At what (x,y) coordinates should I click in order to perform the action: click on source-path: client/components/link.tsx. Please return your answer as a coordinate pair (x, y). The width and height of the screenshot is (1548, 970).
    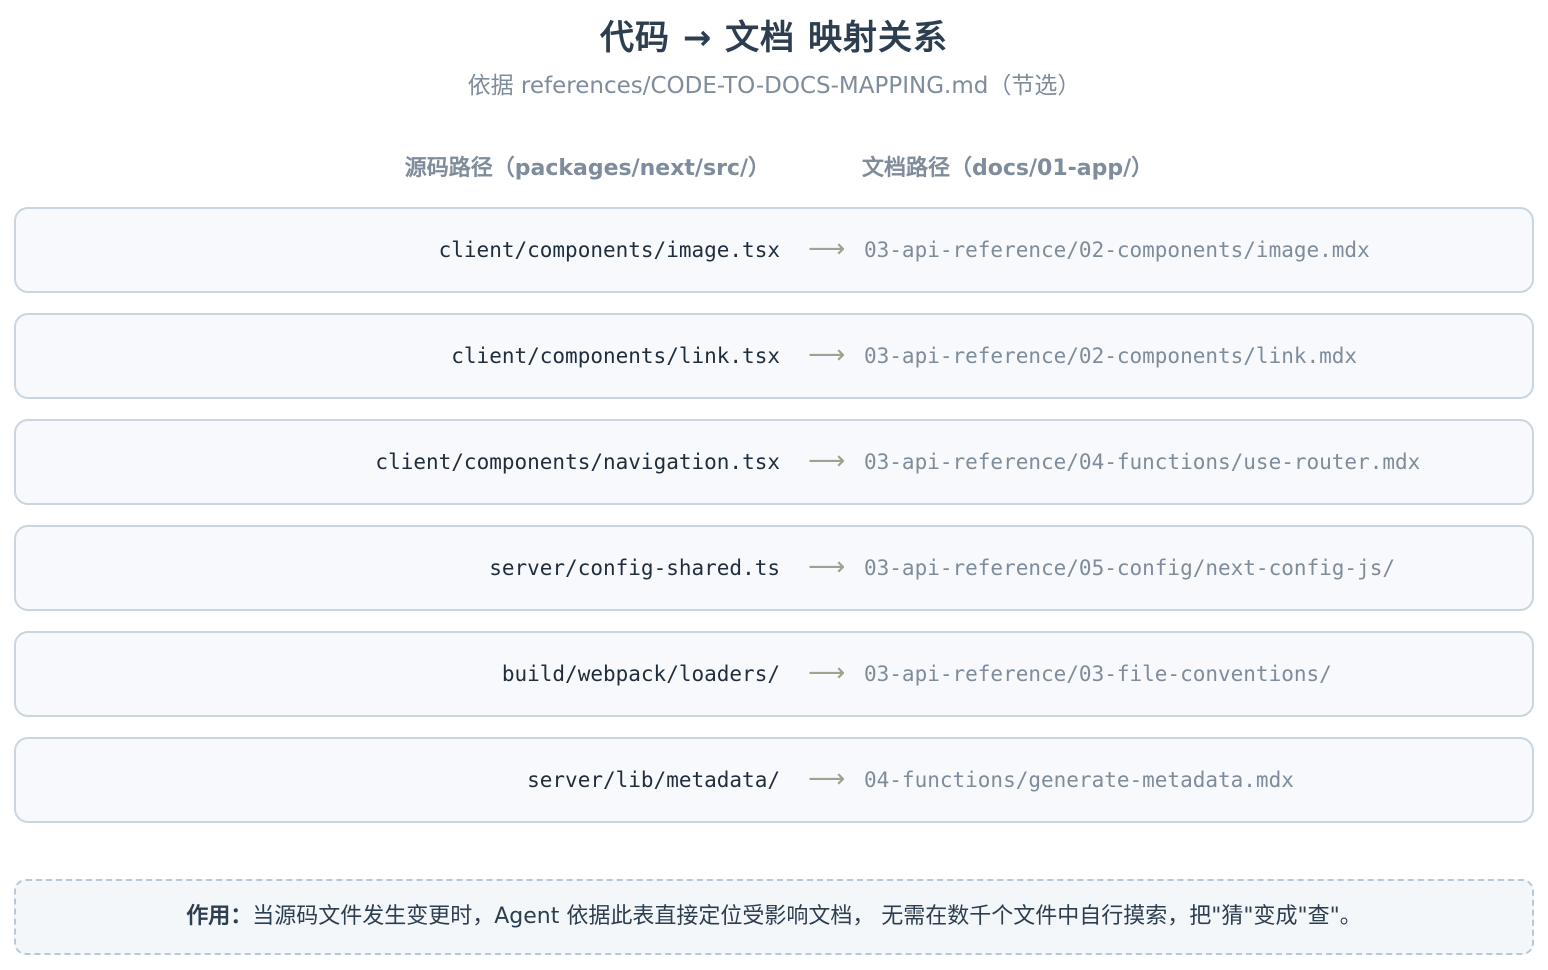
    Looking at the image, I should click on (615, 356).